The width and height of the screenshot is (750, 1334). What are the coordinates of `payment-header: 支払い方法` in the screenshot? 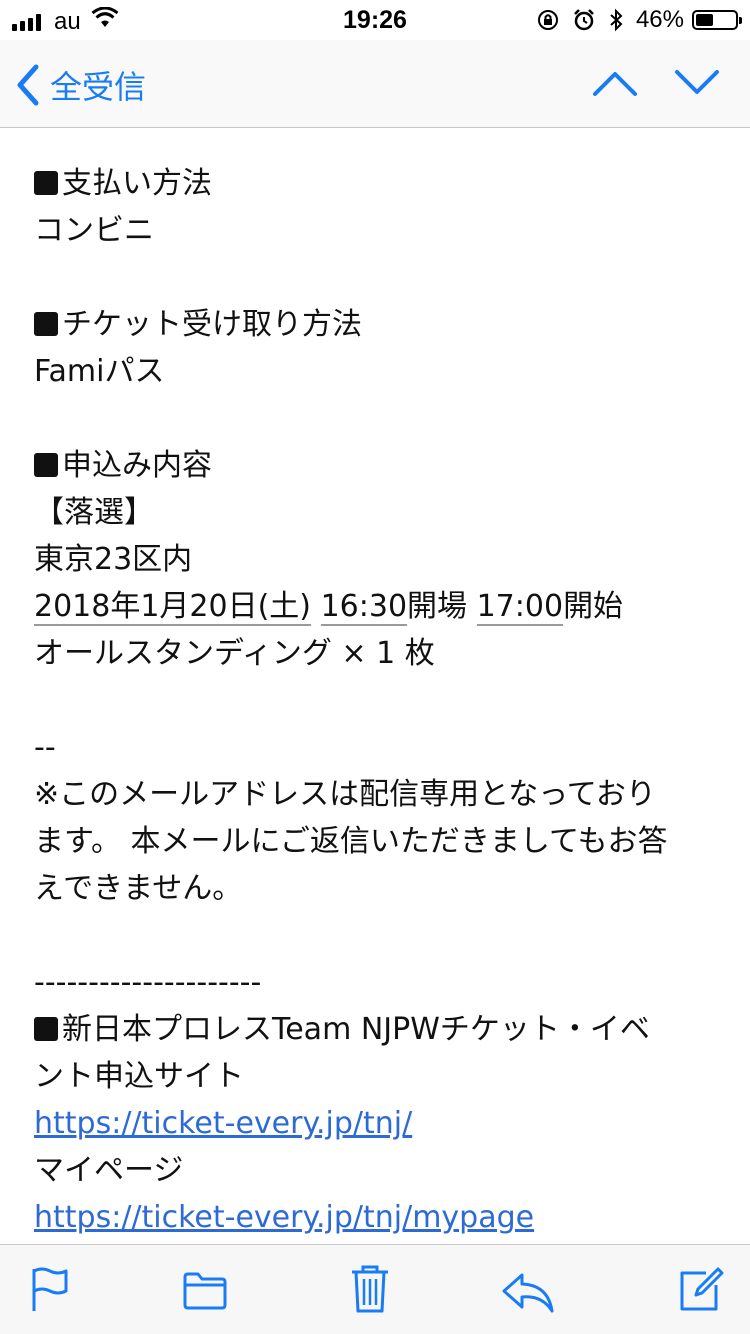 It's located at (379, 183).